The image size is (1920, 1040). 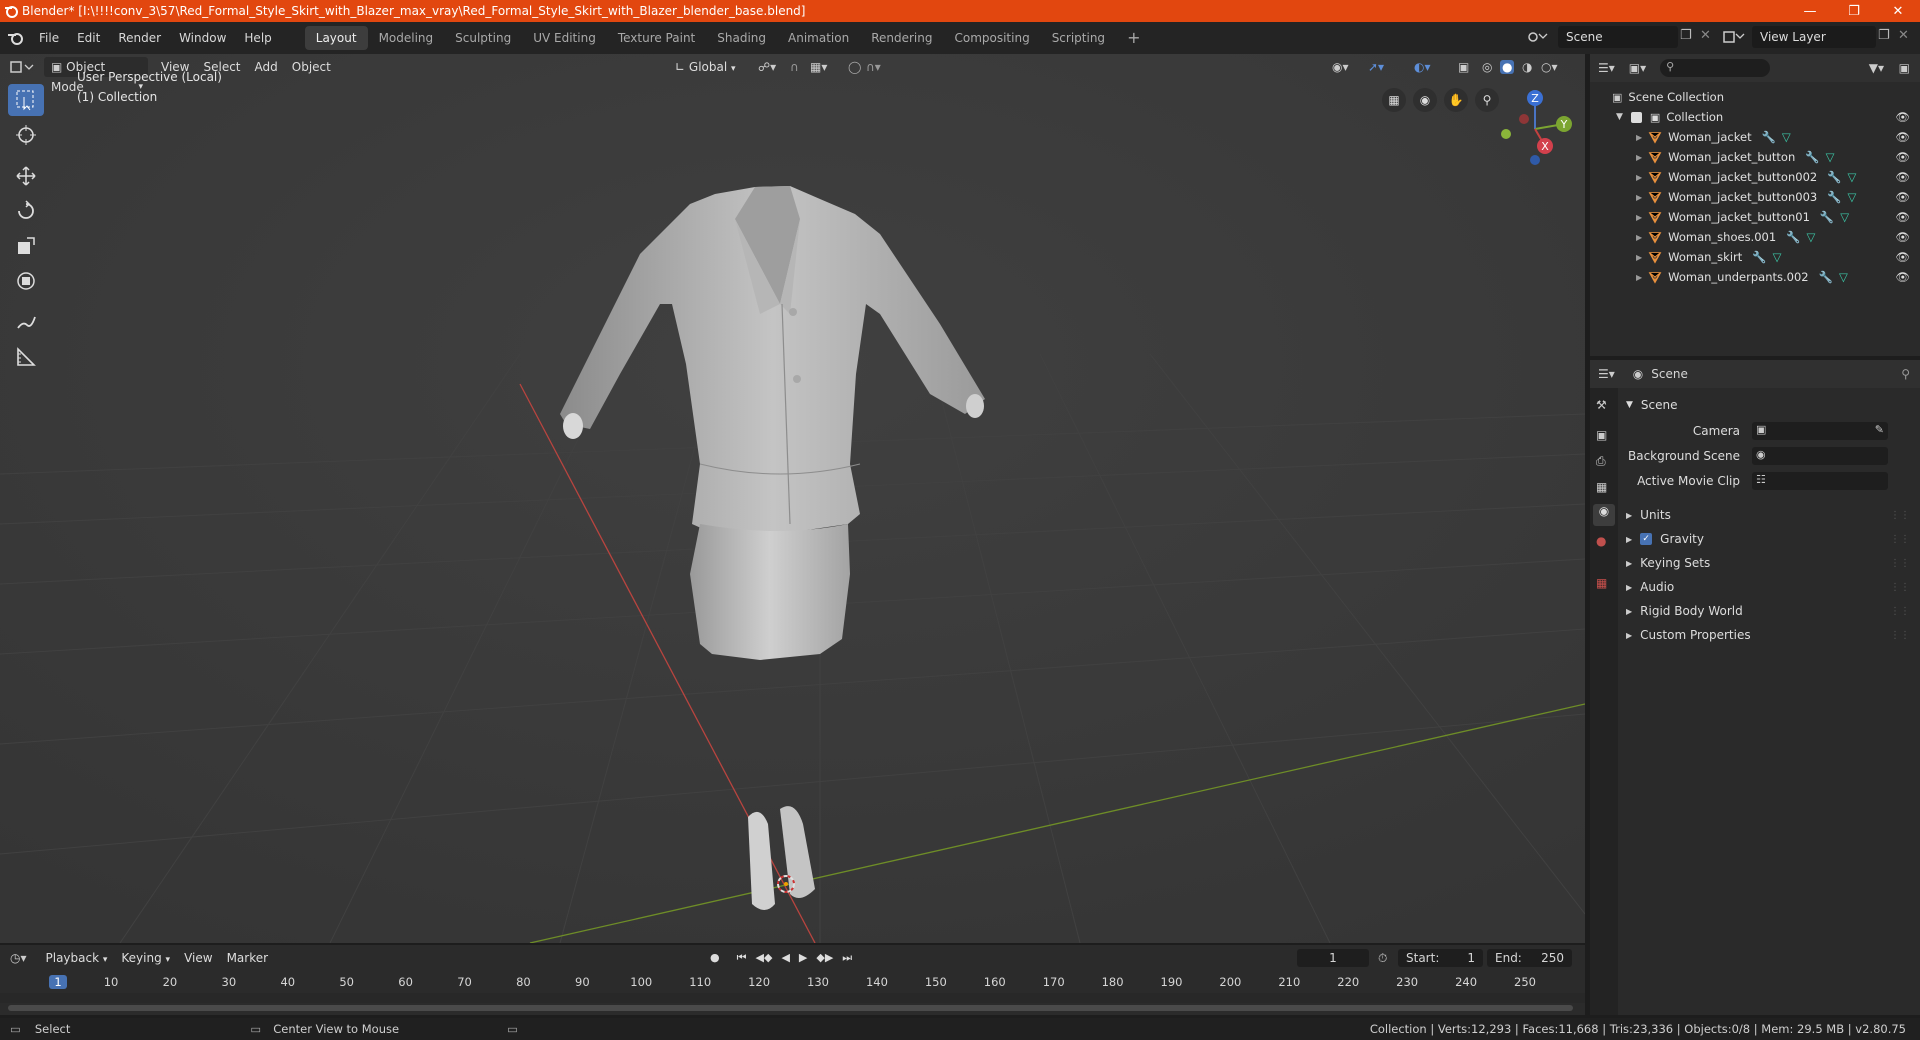 What do you see at coordinates (1646, 539) in the screenshot?
I see `gravity-checkbox: ✓` at bounding box center [1646, 539].